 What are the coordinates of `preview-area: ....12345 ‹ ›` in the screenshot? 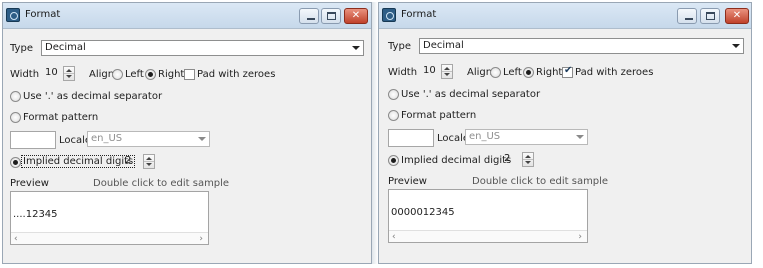 It's located at (109, 218).